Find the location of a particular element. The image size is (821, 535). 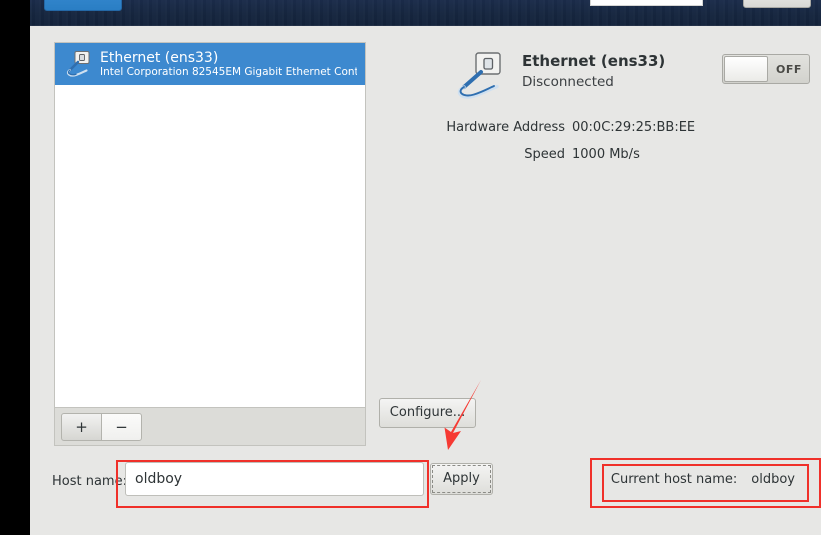

speed-value: 1000 Mb/s is located at coordinates (606, 154).